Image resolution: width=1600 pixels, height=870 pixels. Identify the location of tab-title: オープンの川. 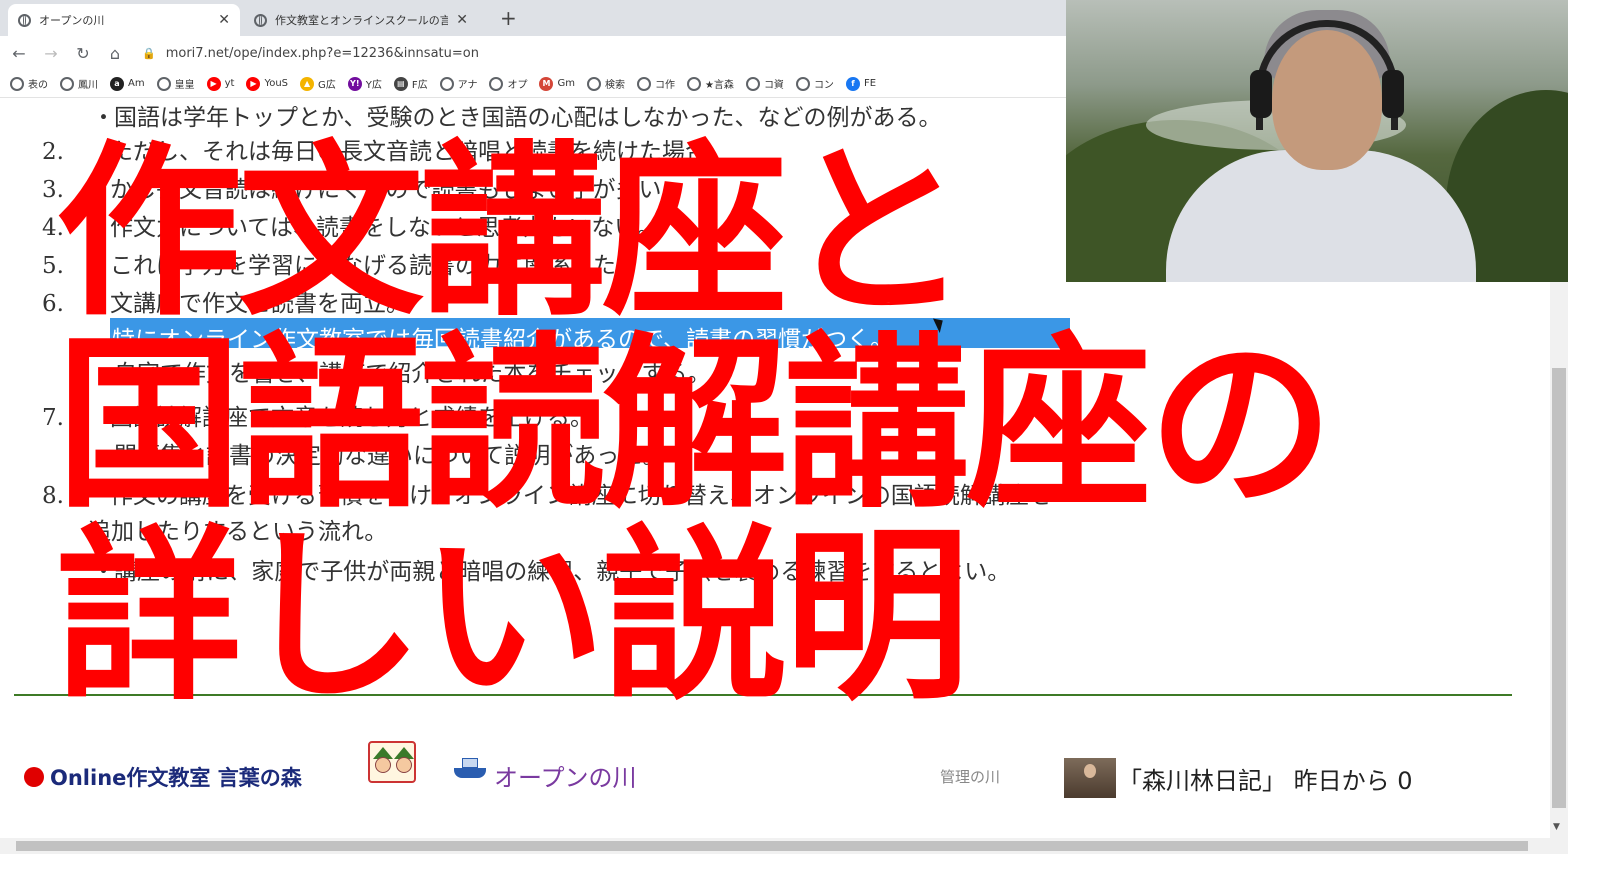
(72, 20).